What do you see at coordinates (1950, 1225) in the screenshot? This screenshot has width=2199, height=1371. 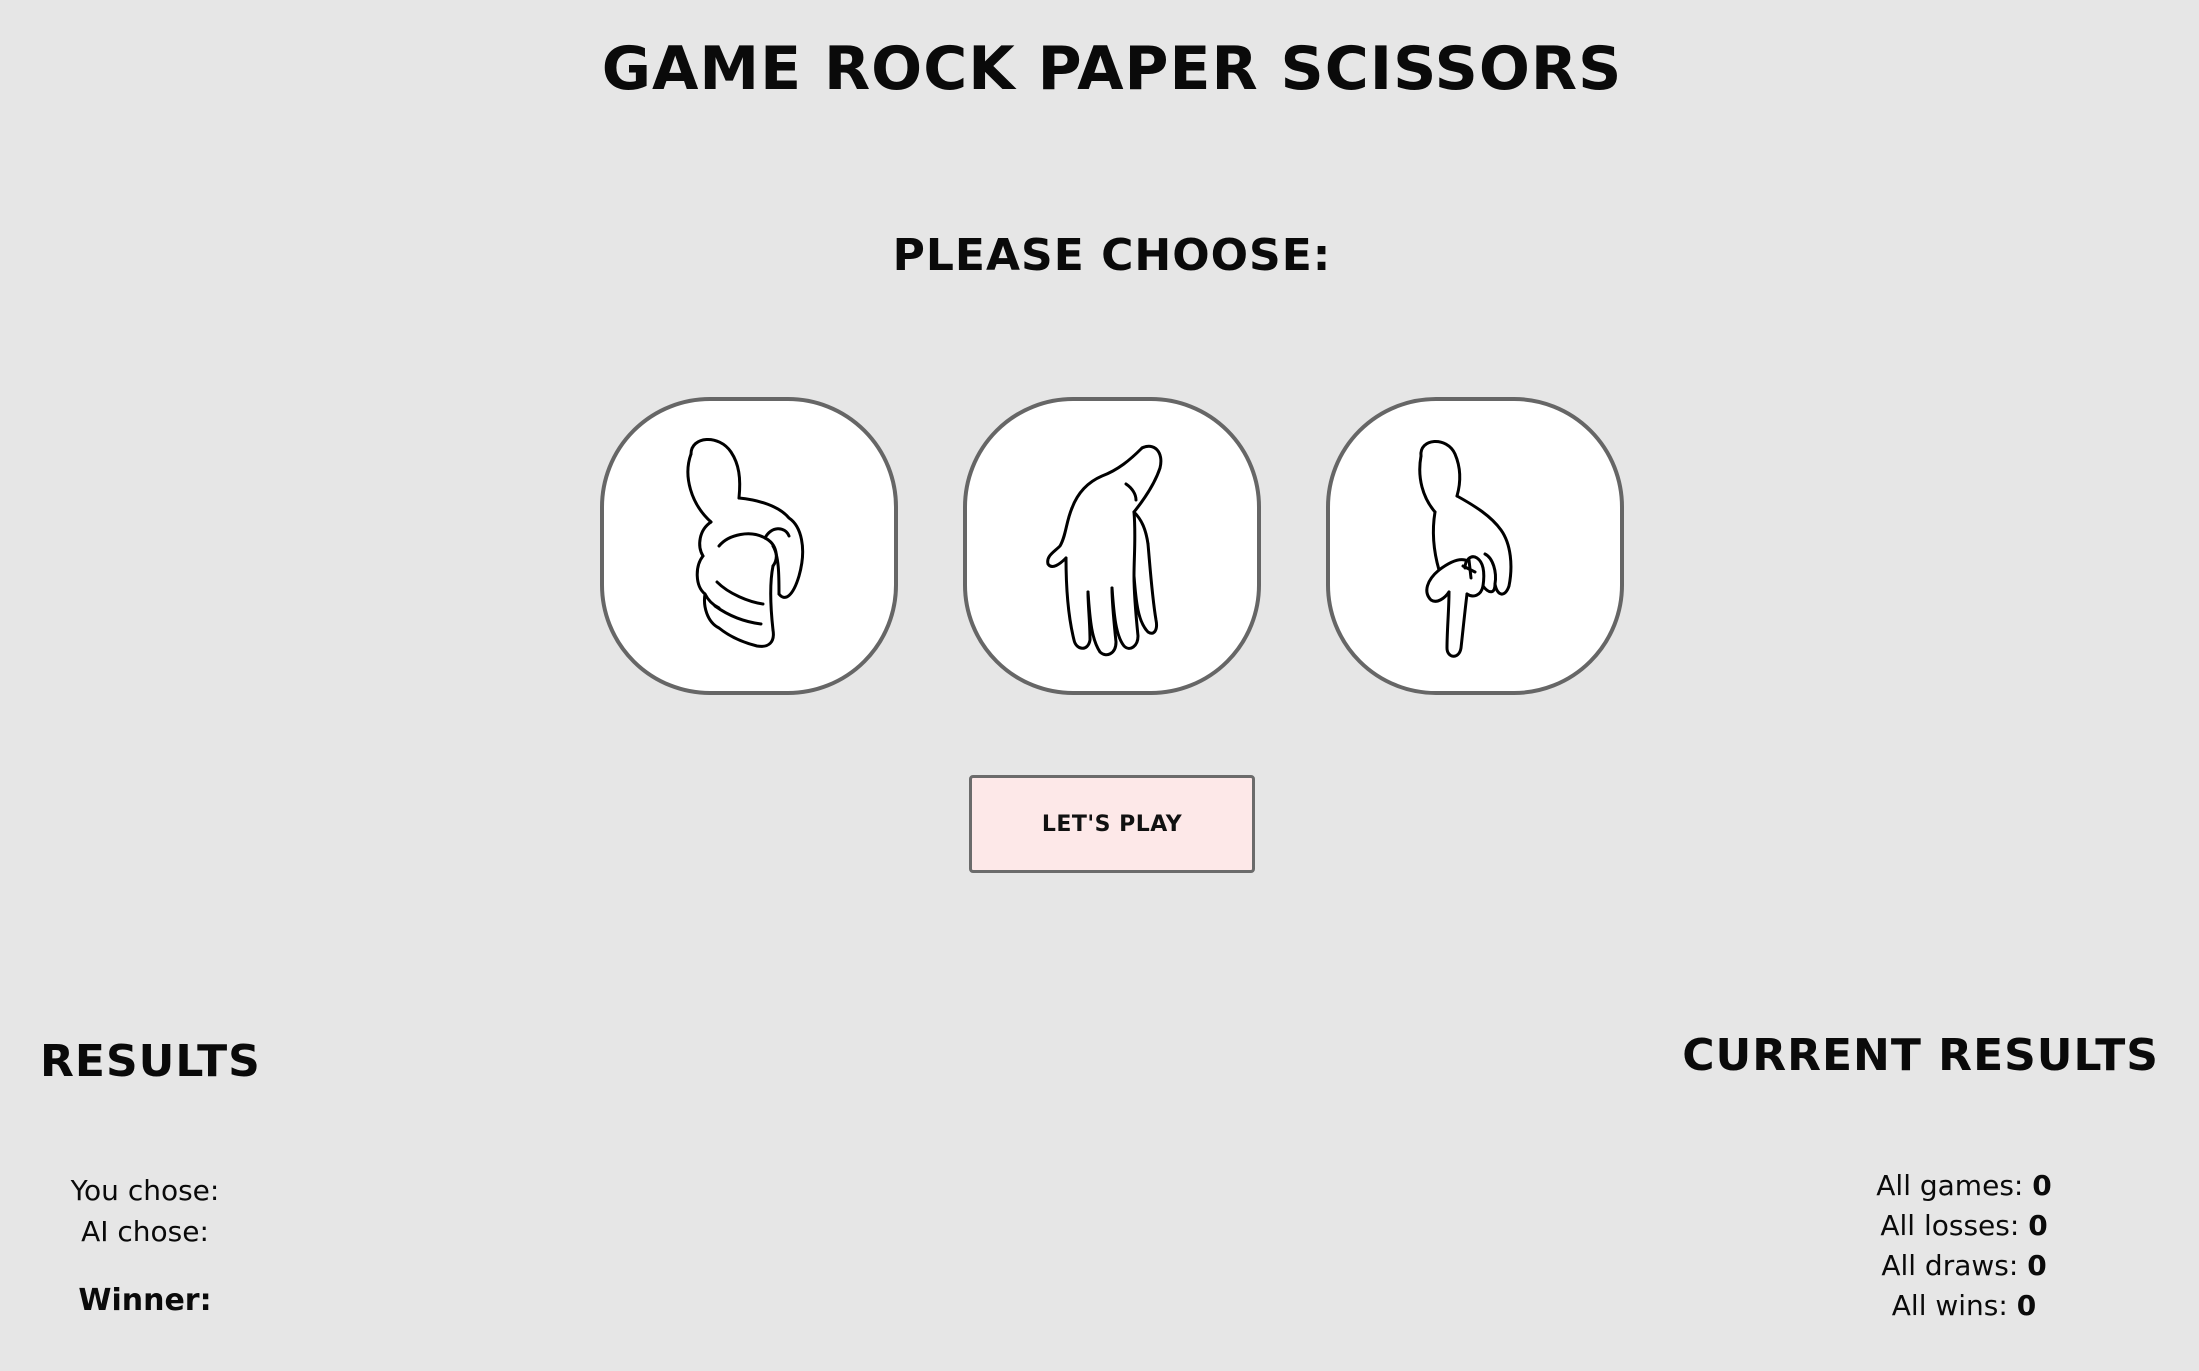 I see `stat-label: All losses:` at bounding box center [1950, 1225].